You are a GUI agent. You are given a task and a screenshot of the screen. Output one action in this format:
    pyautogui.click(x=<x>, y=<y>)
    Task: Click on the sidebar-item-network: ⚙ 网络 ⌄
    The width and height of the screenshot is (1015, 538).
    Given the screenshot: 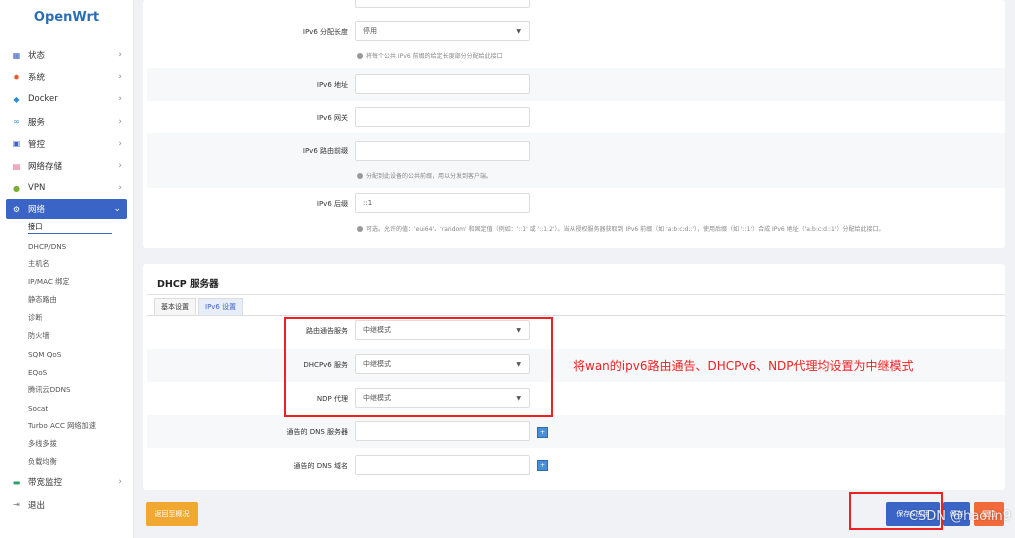 What is the action you would take?
    pyautogui.click(x=66, y=209)
    